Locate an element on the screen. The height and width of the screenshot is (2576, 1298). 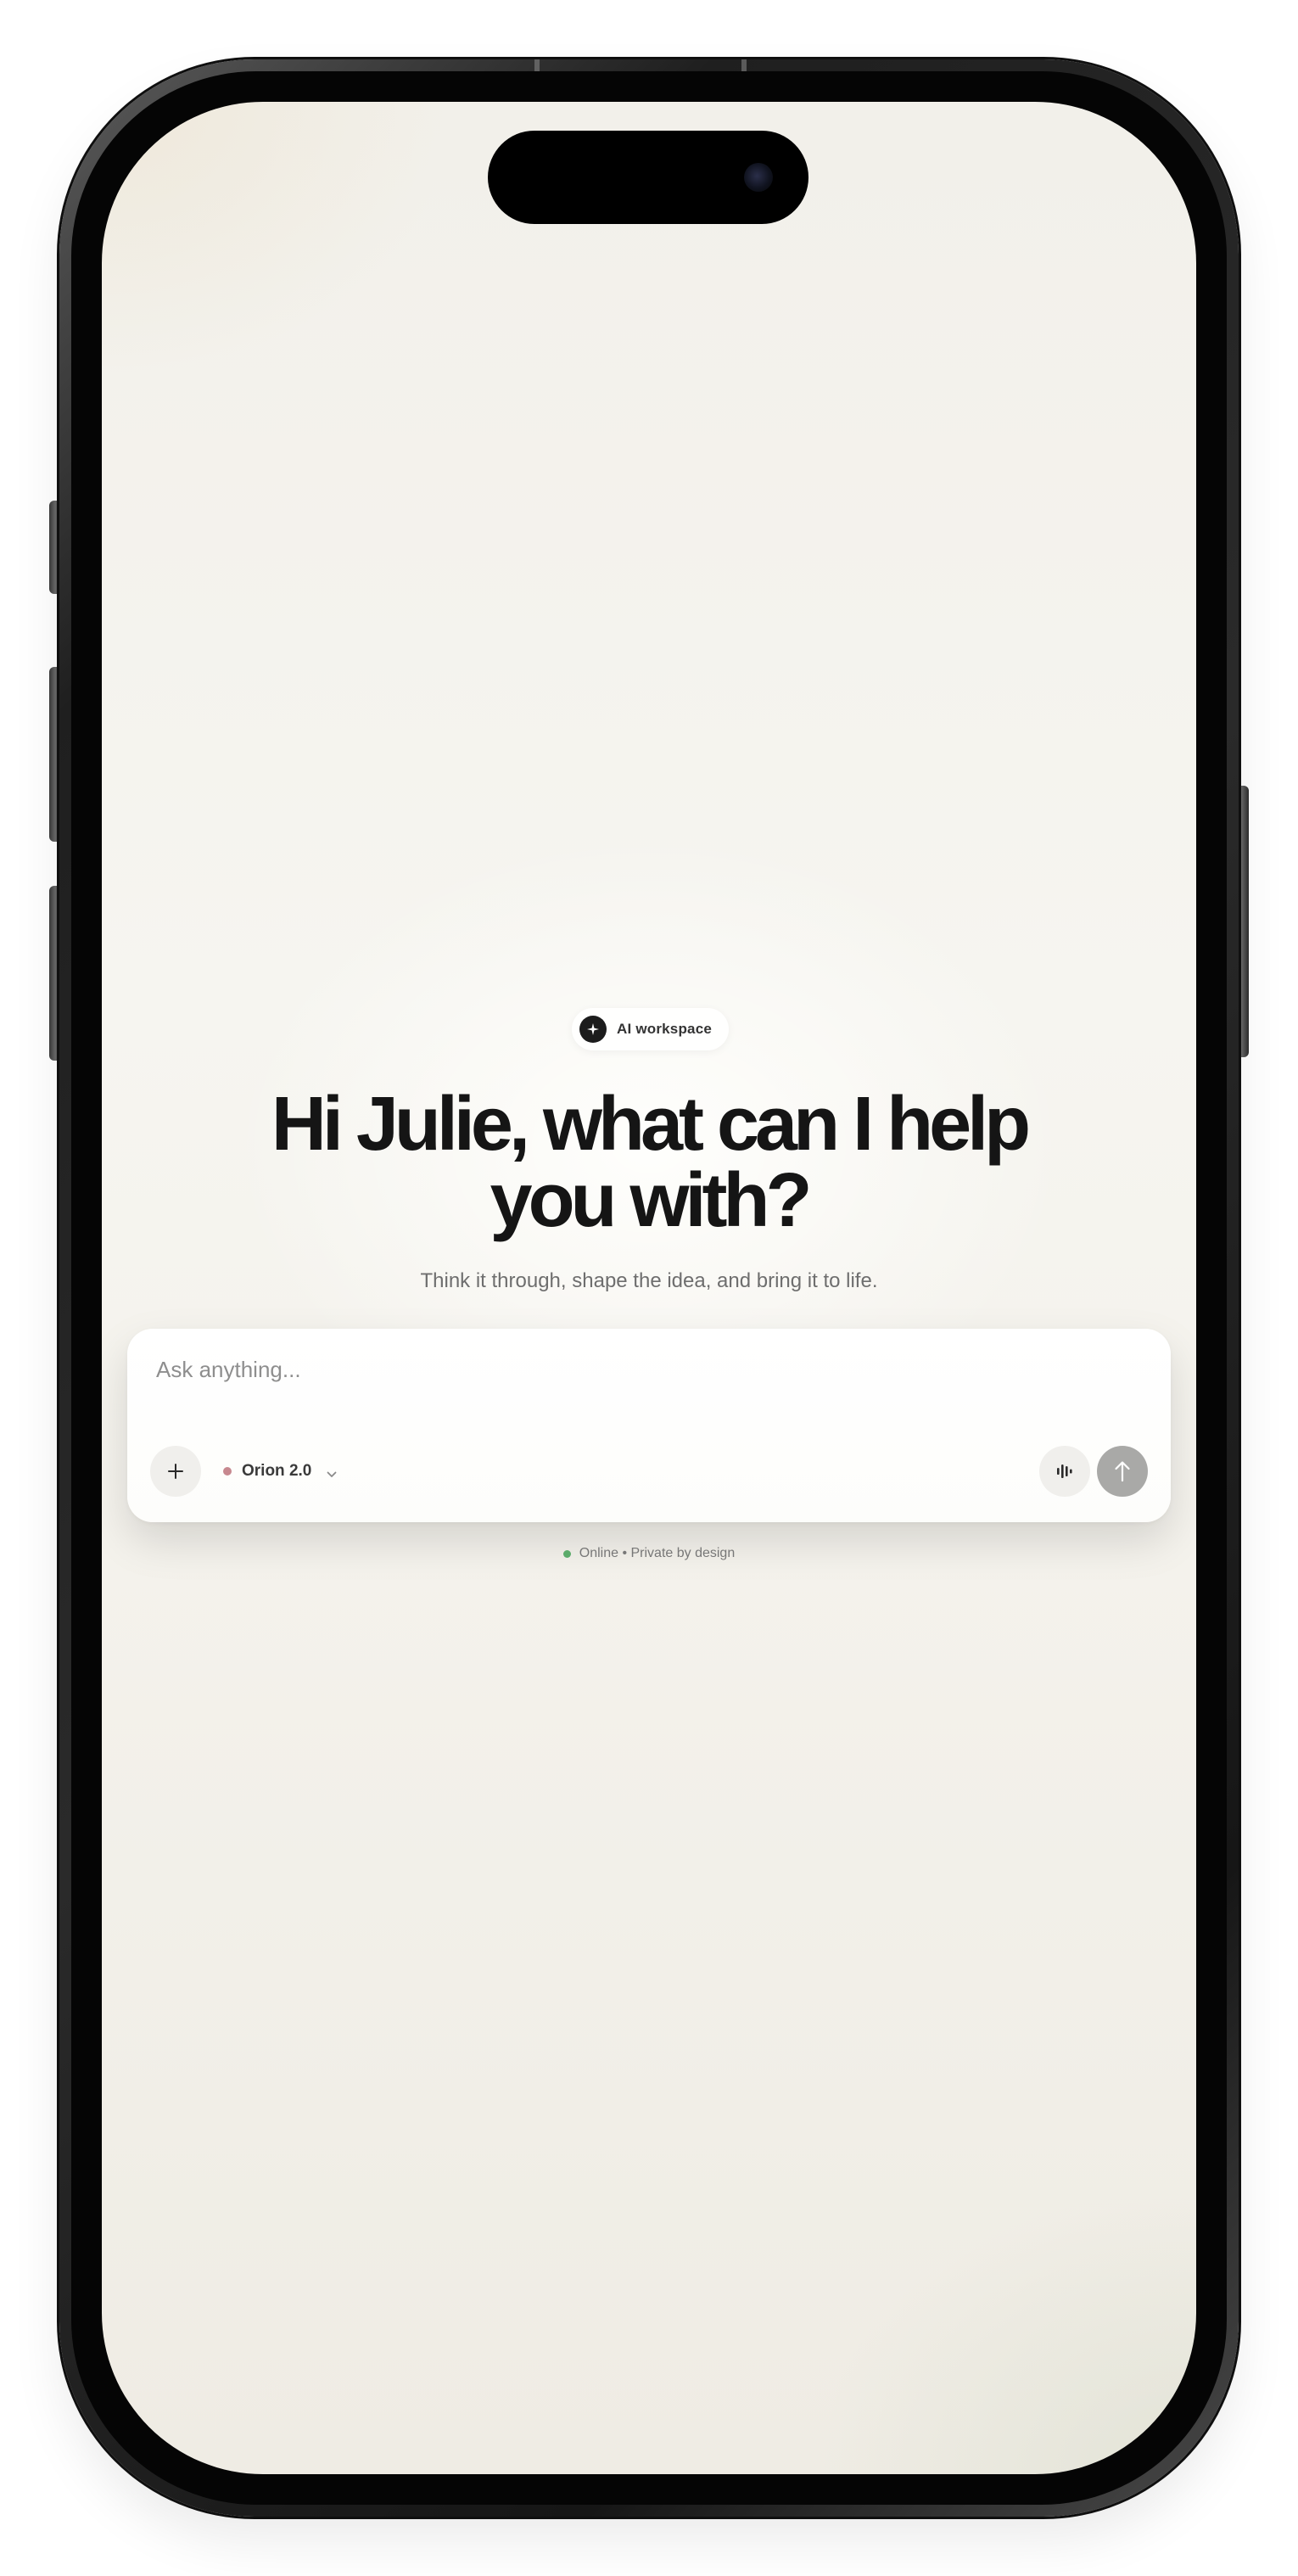
sparkle-icon is located at coordinates (593, 1029).